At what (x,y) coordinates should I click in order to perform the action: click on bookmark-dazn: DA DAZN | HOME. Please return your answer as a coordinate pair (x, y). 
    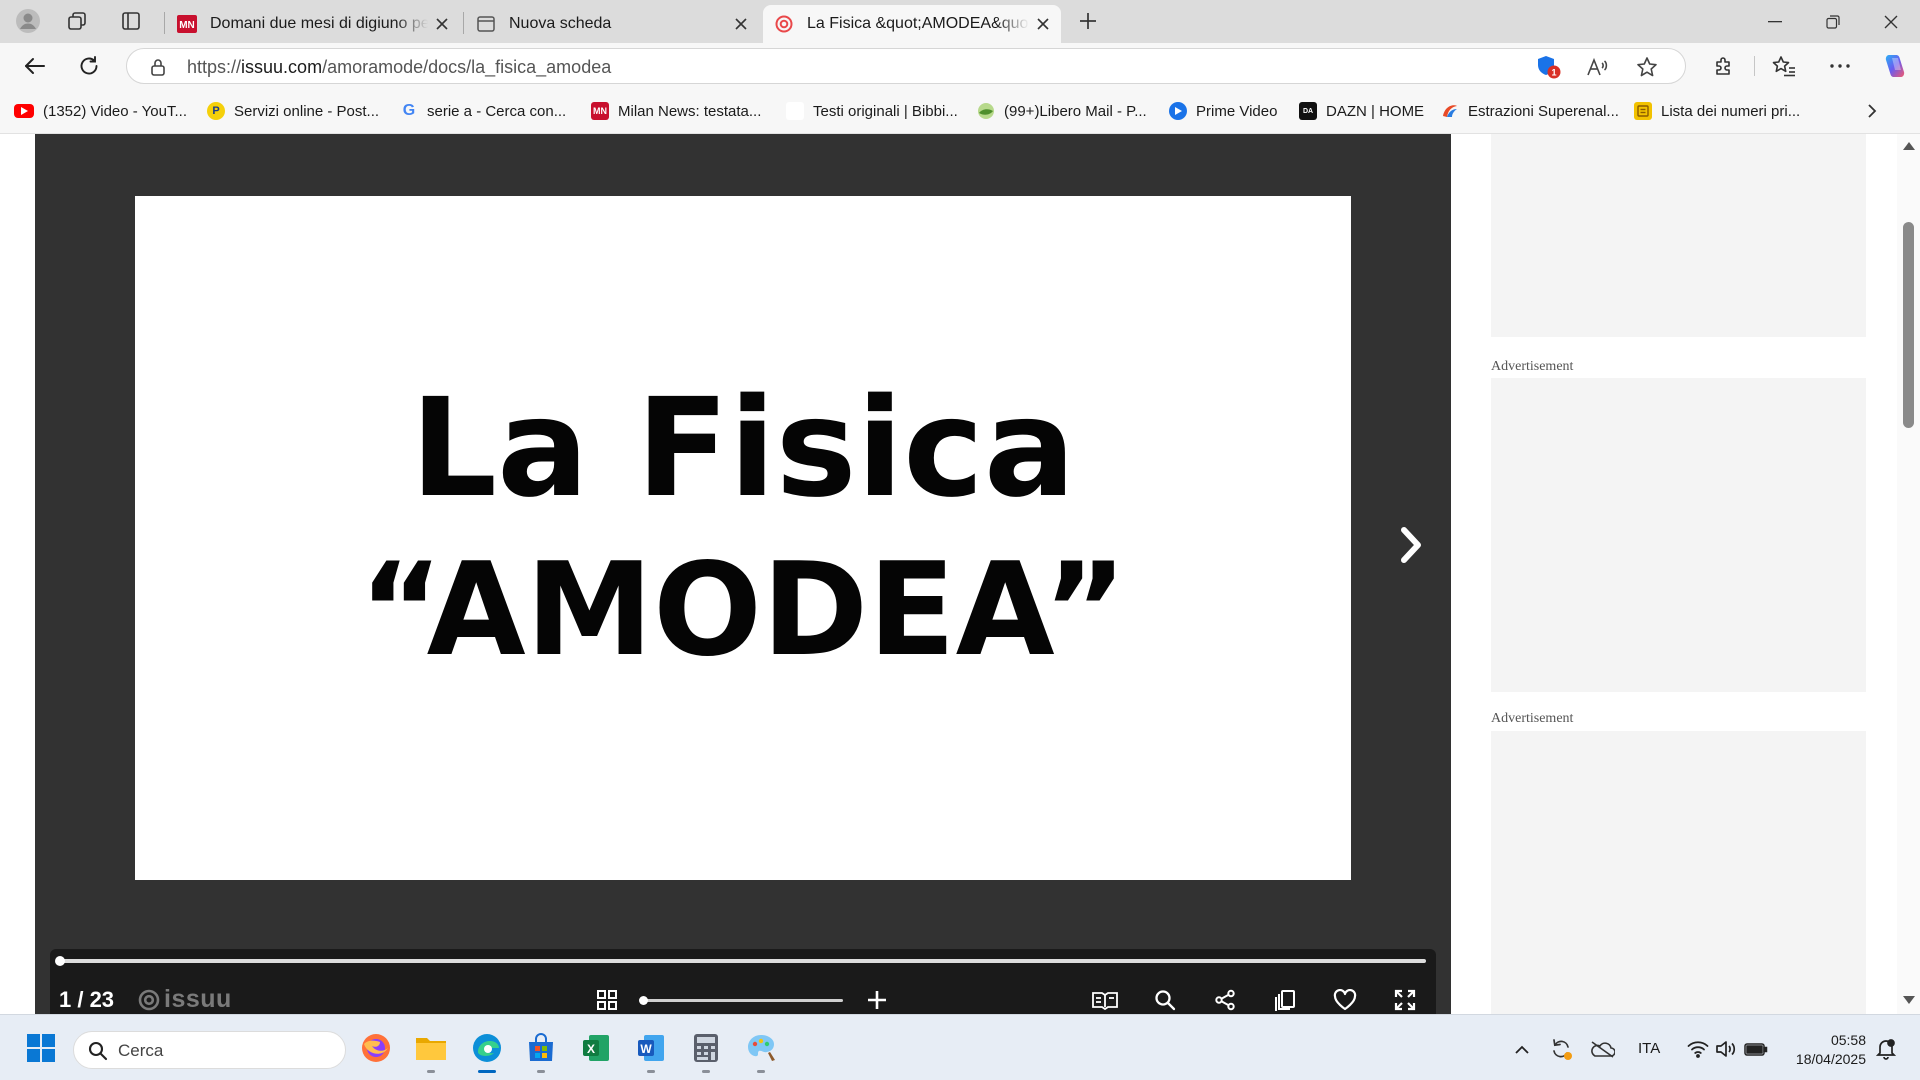
    Looking at the image, I should click on (1361, 111).